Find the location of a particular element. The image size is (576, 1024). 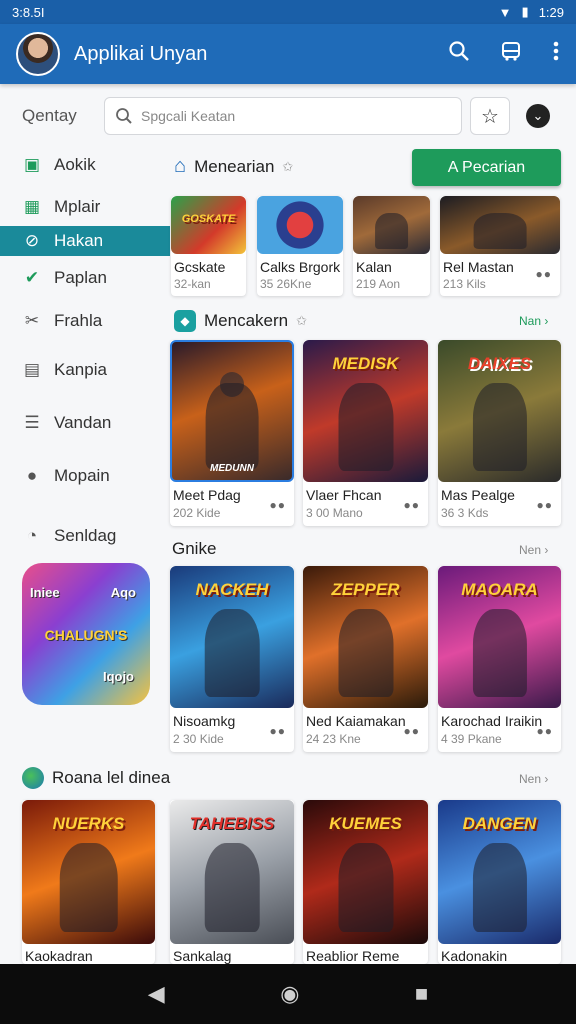

app-bar: Applikai Unyan is located at coordinates (288, 54).